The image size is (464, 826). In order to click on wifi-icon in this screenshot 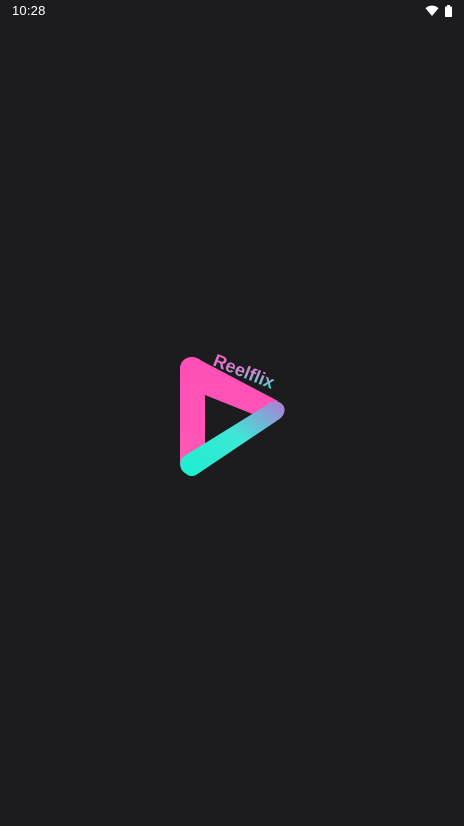, I will do `click(432, 13)`.